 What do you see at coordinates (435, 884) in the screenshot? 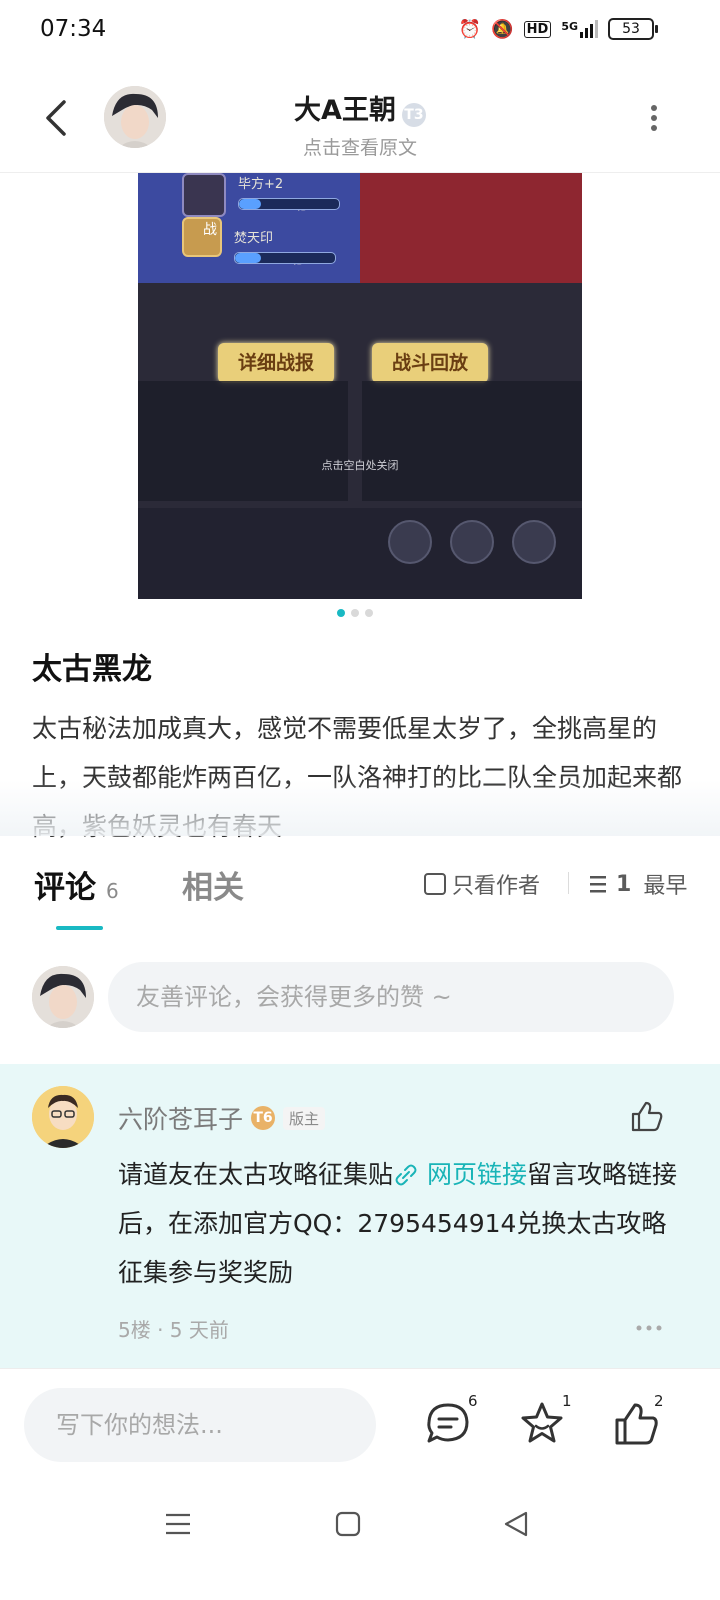
I see `checkbox-icon` at bounding box center [435, 884].